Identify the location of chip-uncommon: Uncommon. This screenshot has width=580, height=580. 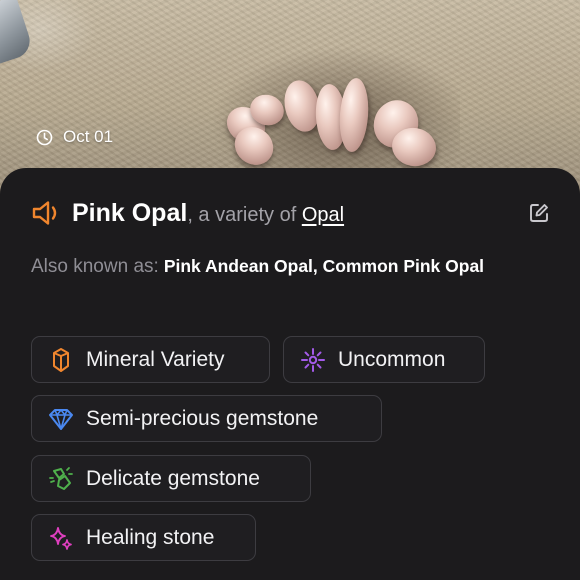
(384, 359).